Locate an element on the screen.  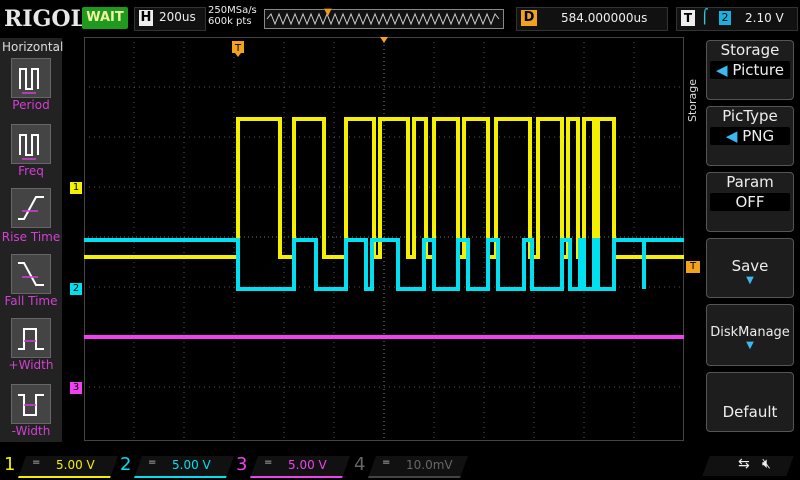
ch1-offset-marker: 1 is located at coordinates (76, 188).